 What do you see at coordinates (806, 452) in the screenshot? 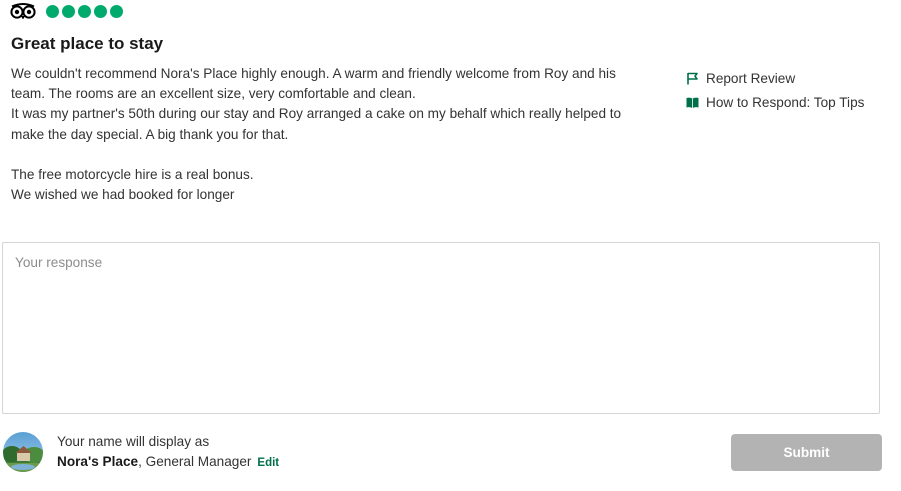
I see `submit-button: Submit` at bounding box center [806, 452].